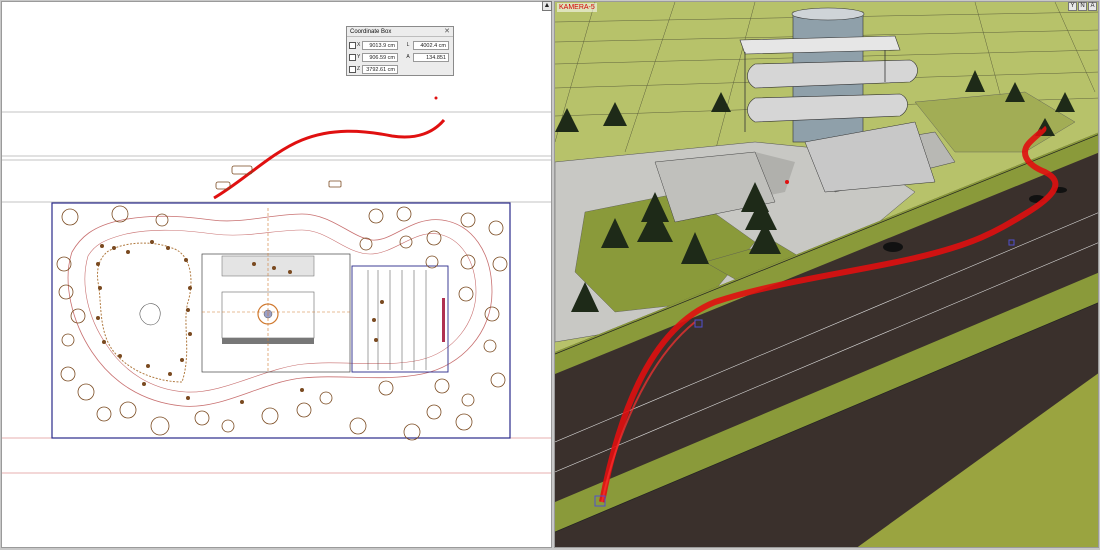  I want to click on coord-row-a: A 134.851, so click(426, 57).